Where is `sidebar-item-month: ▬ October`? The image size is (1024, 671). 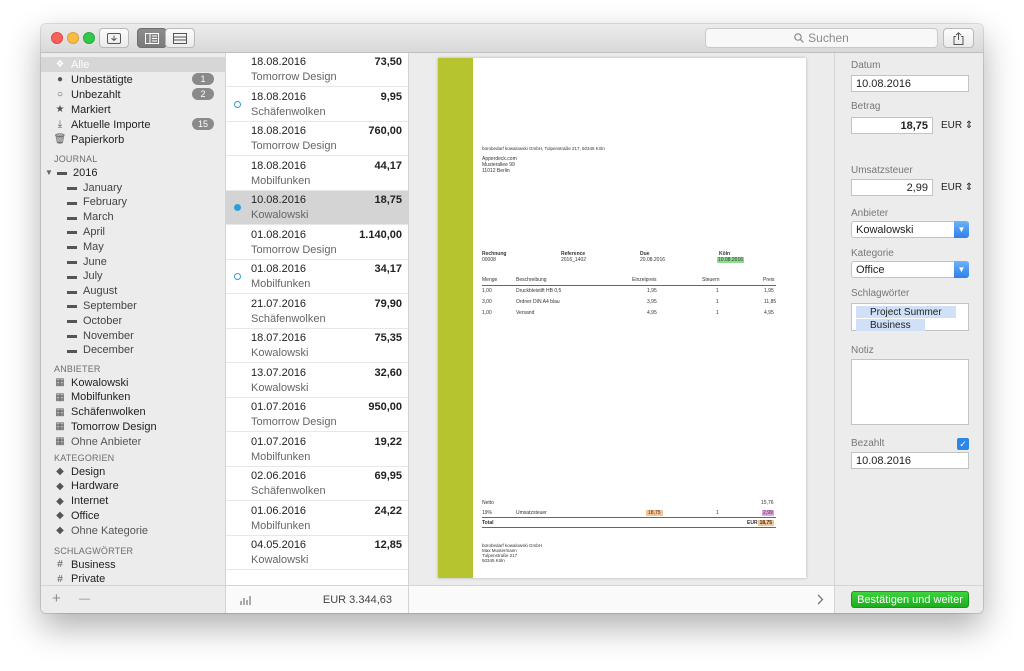
sidebar-item-month: ▬ October is located at coordinates (133, 320).